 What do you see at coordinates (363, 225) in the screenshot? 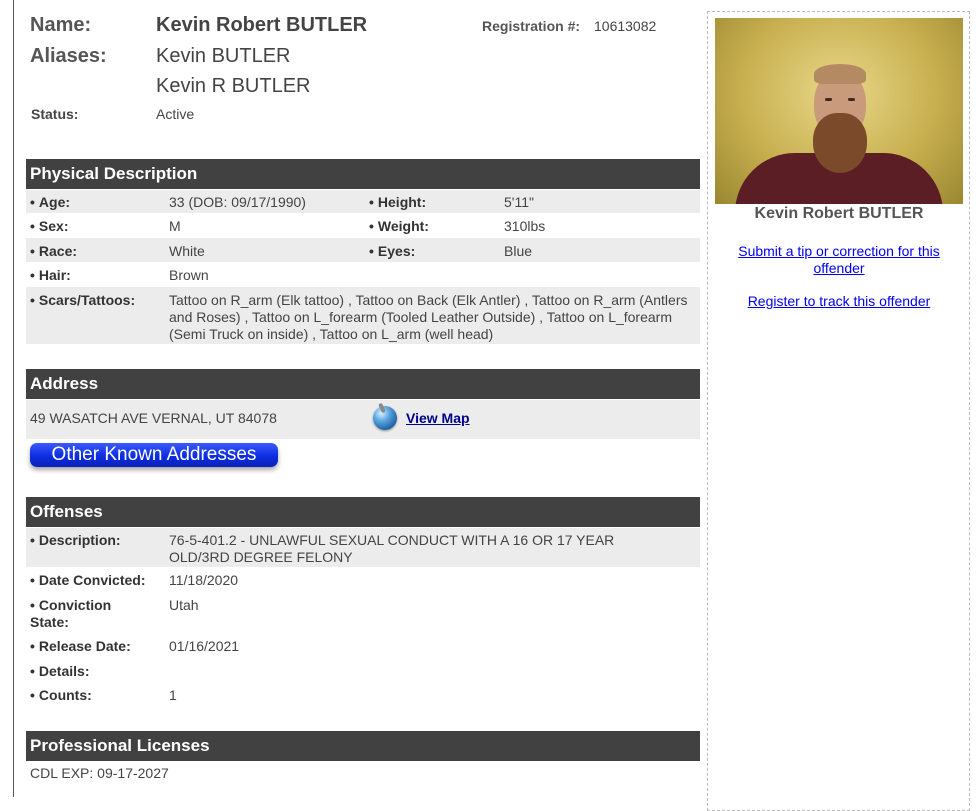
I see `physical-row-sex: • Sex: M • Weight: 310lbs` at bounding box center [363, 225].